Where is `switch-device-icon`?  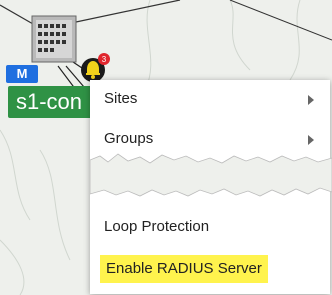 switch-device-icon is located at coordinates (54, 39).